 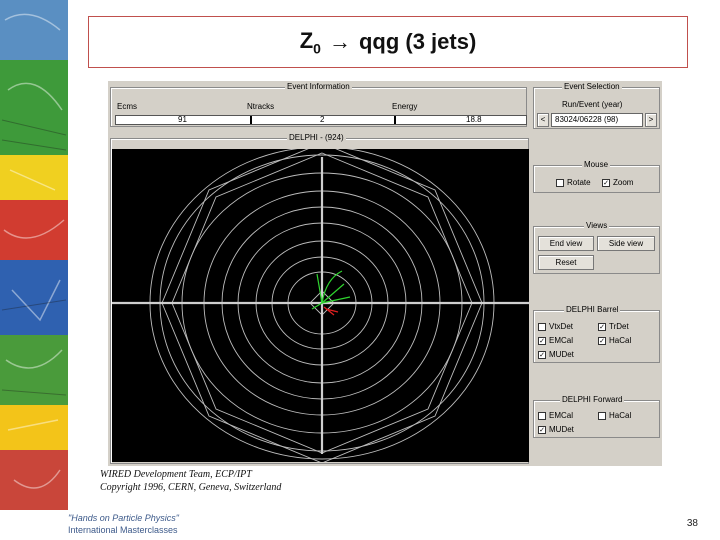 I want to click on title-main: Z0, so click(x=310, y=42).